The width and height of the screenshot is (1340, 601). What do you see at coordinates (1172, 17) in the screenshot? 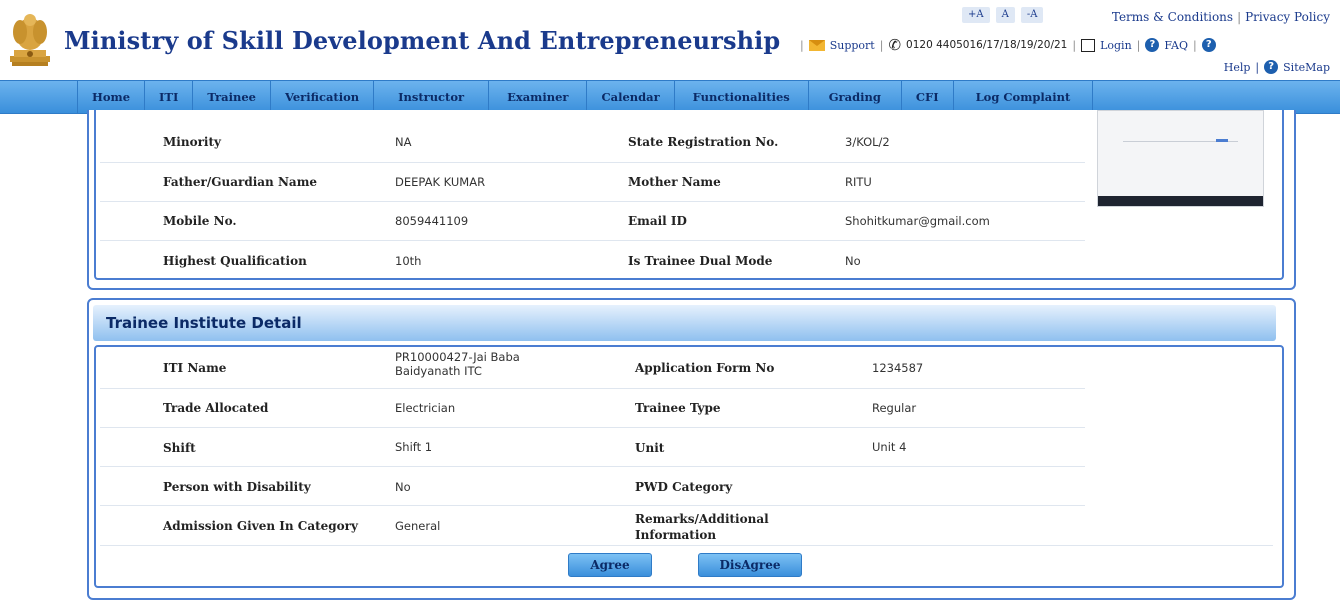
I see `terms-link: Terms & Conditions` at bounding box center [1172, 17].